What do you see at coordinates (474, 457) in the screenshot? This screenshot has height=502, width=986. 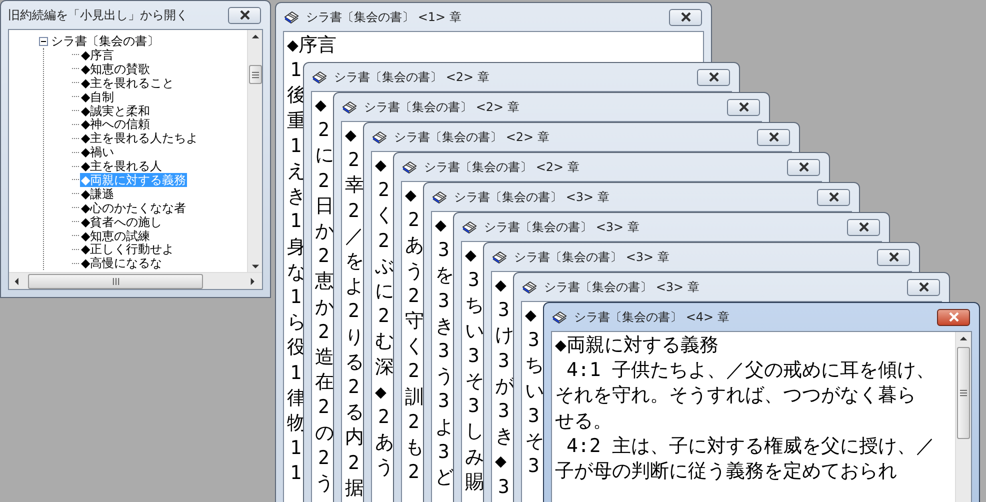 I see `text-line: み` at bounding box center [474, 457].